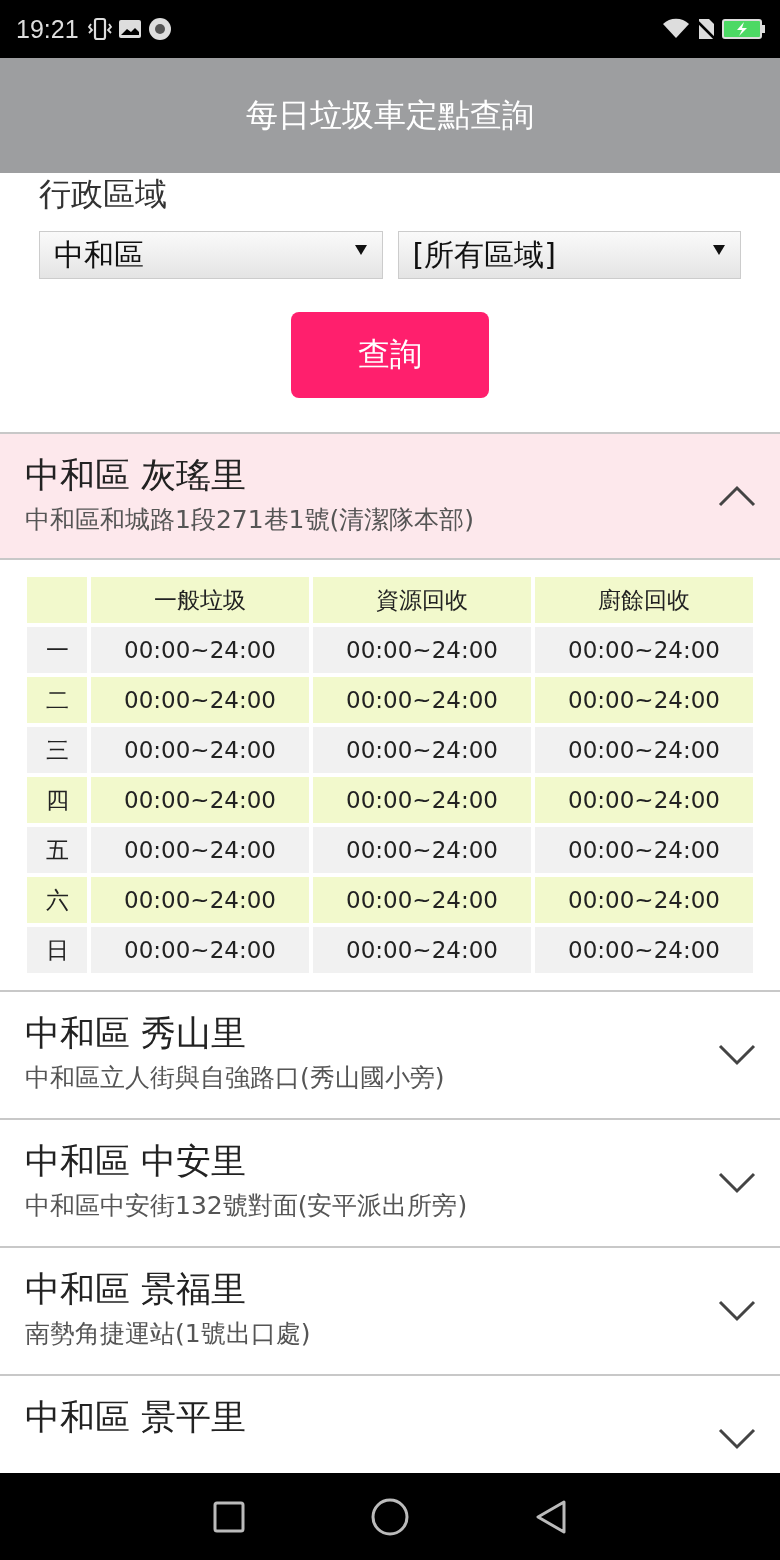 This screenshot has height=1560, width=780. I want to click on dropdown: [所有區域], so click(569, 255).